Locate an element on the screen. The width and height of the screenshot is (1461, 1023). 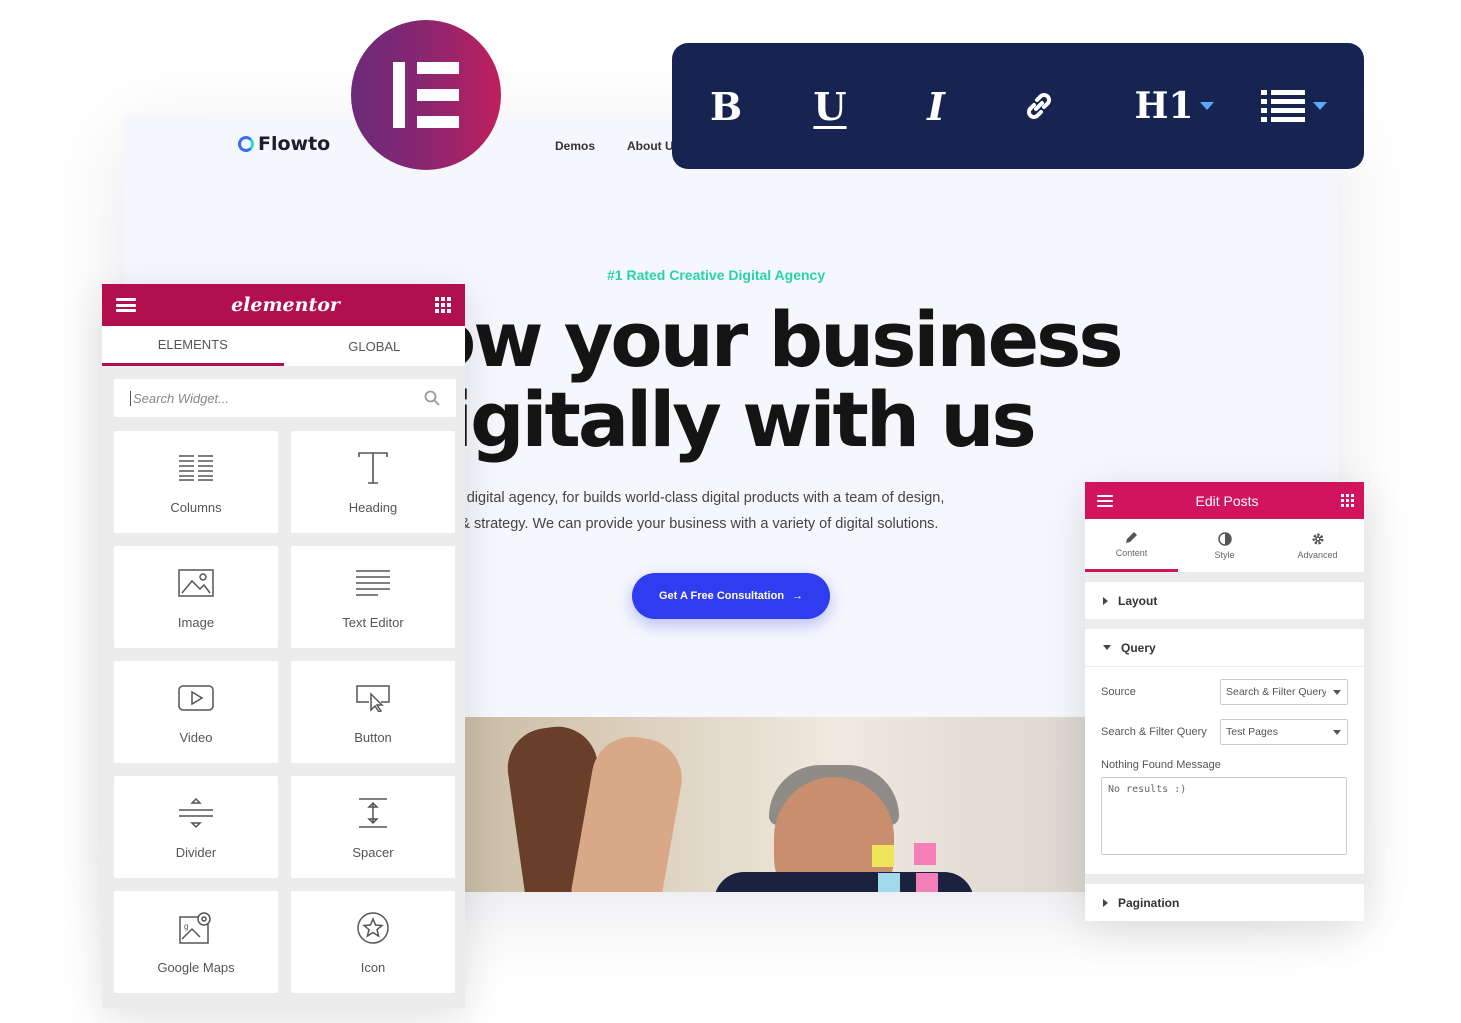
widget-image: Image is located at coordinates (196, 597).